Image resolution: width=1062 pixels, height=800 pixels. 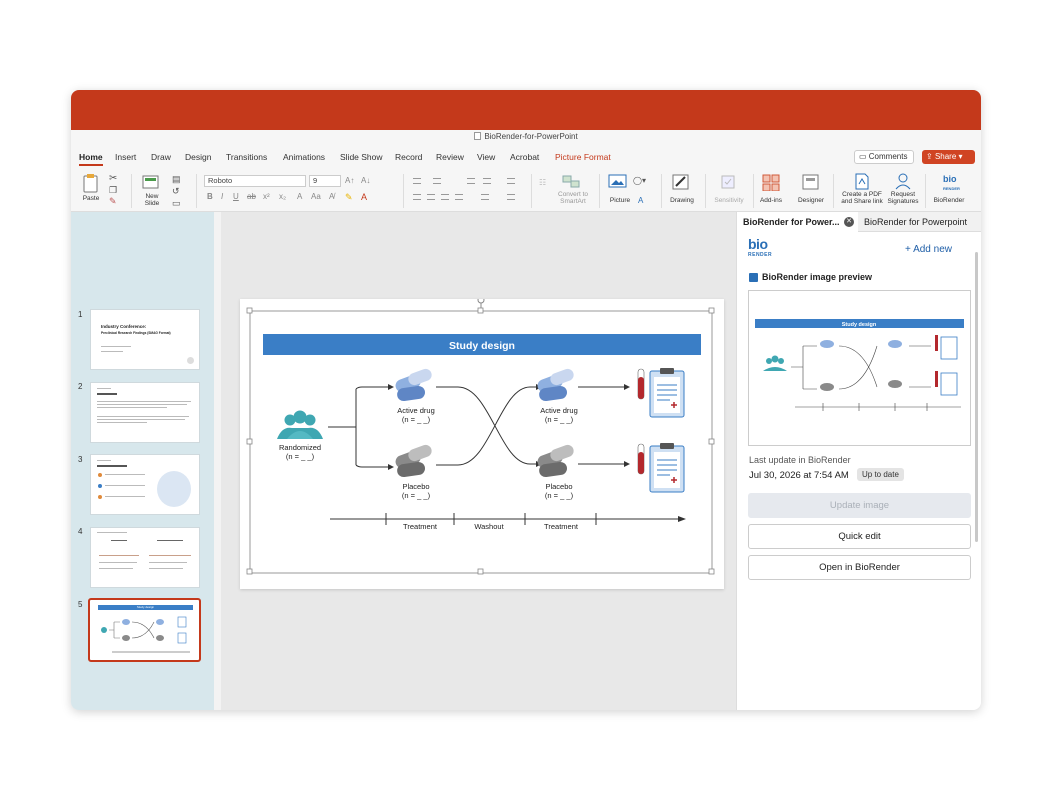 What do you see at coordinates (364, 197) in the screenshot?
I see `font-color-icon: A` at bounding box center [364, 197].